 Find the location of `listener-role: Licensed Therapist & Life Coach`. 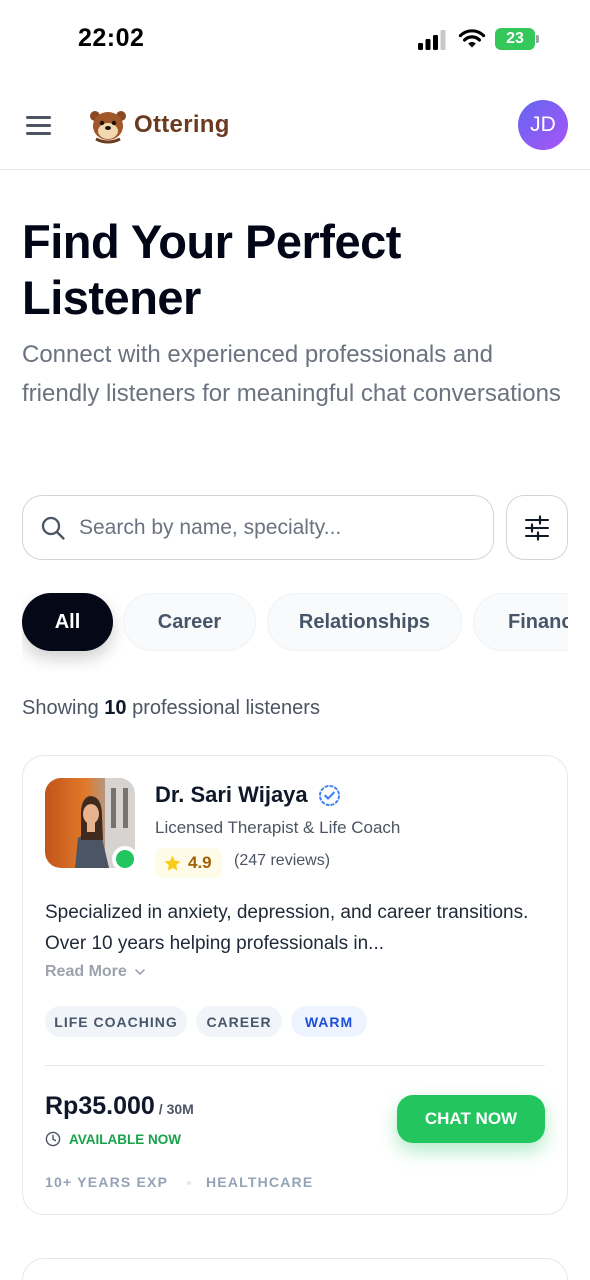

listener-role: Licensed Therapist & Life Coach is located at coordinates (278, 827).